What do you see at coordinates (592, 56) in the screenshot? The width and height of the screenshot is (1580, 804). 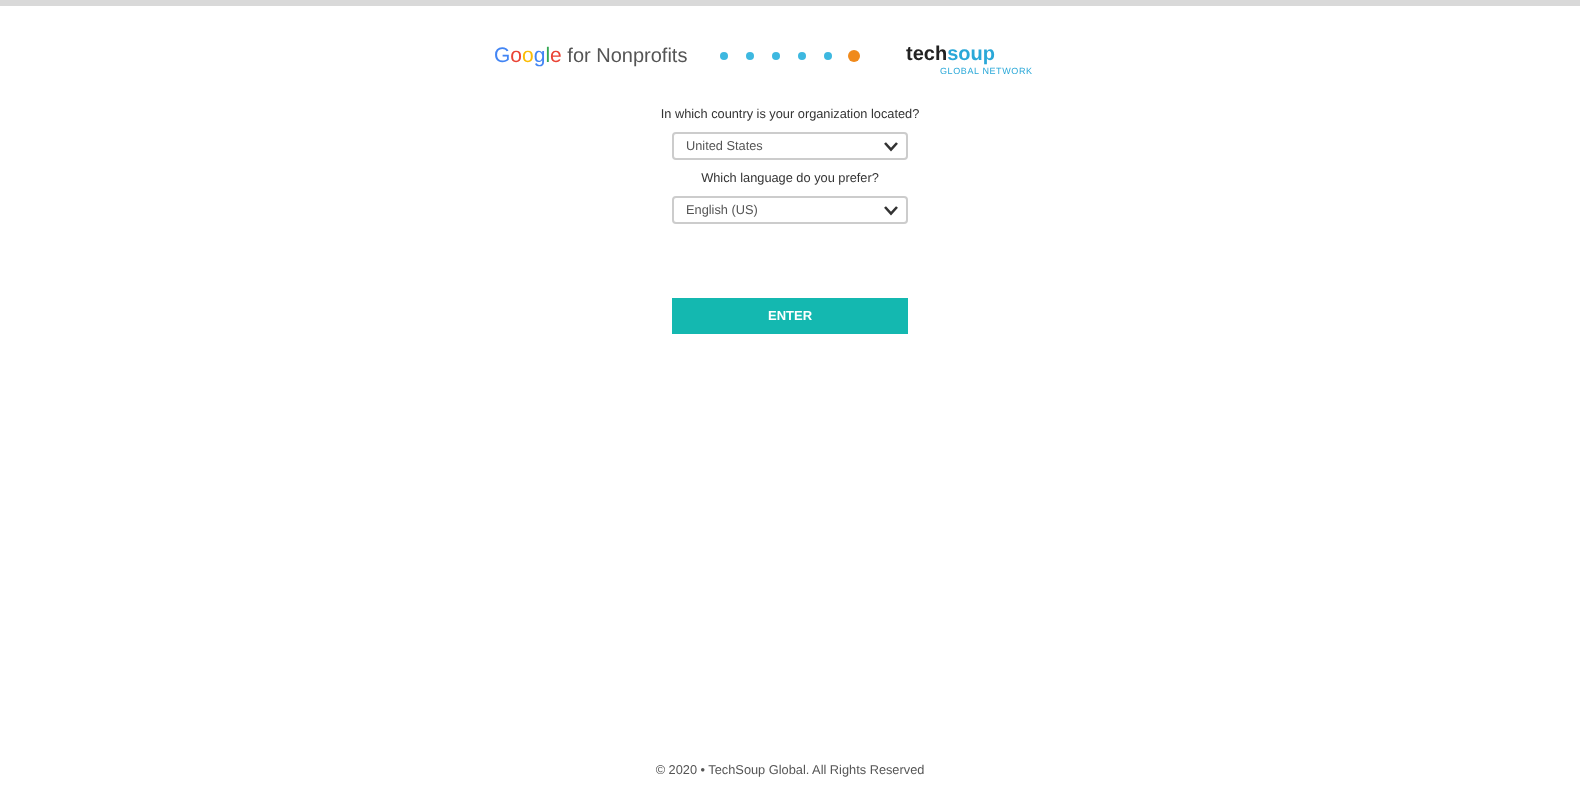 I see `google-logo: Google for Nonprofits` at bounding box center [592, 56].